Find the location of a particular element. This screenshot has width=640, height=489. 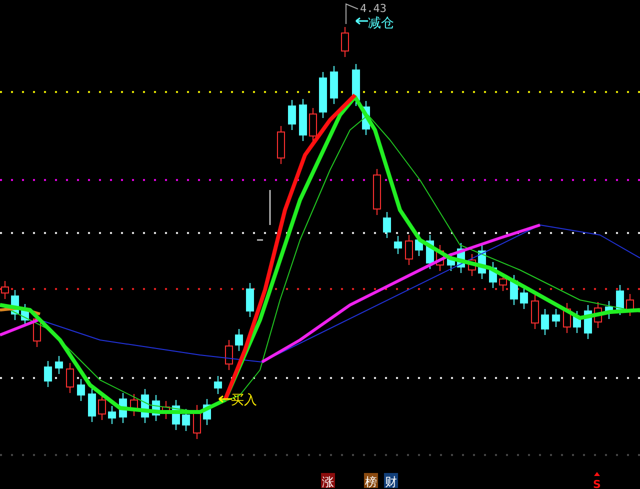

buy-signal-label: 买入 is located at coordinates (237, 400).